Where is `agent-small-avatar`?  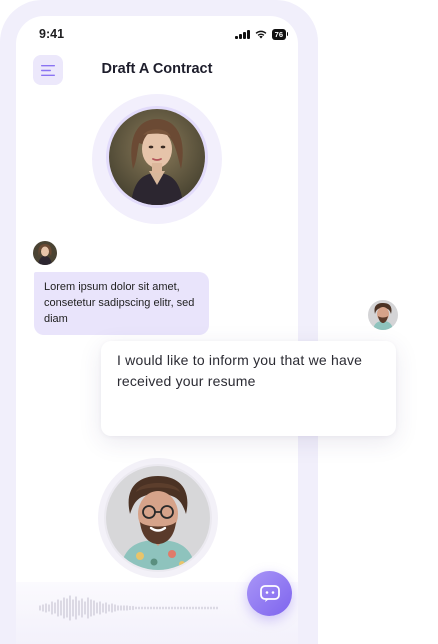 agent-small-avatar is located at coordinates (45, 253).